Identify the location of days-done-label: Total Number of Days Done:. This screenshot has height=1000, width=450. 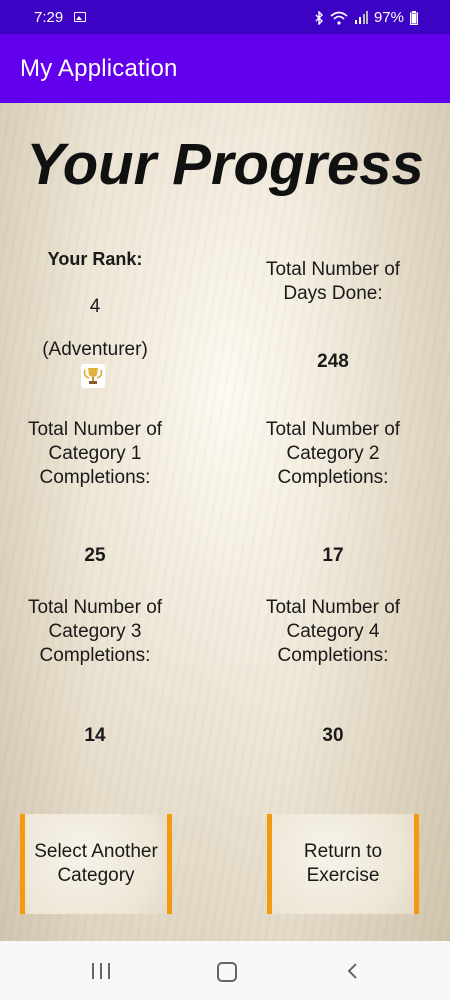
(333, 281).